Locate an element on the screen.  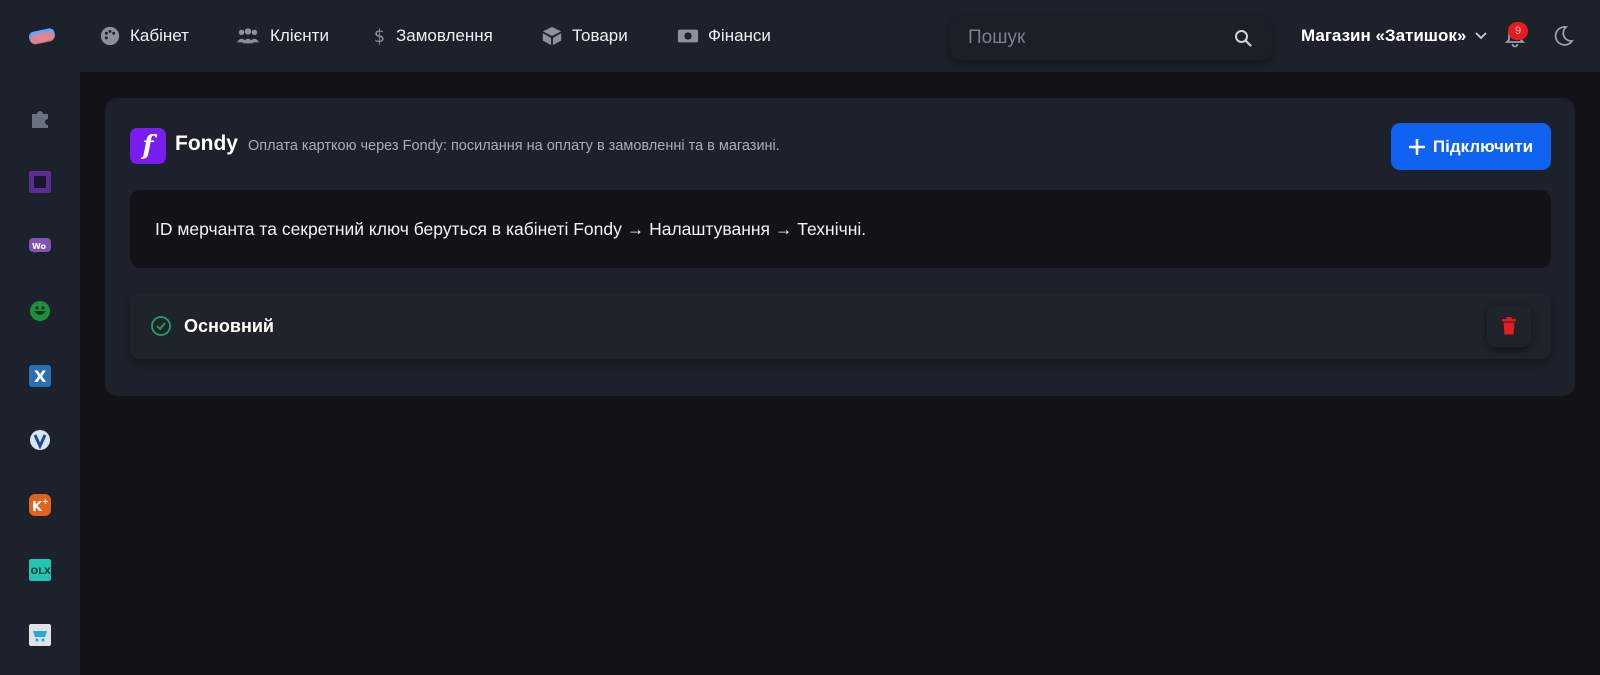
nav-item-dashboard: Кабінет is located at coordinates (144, 36).